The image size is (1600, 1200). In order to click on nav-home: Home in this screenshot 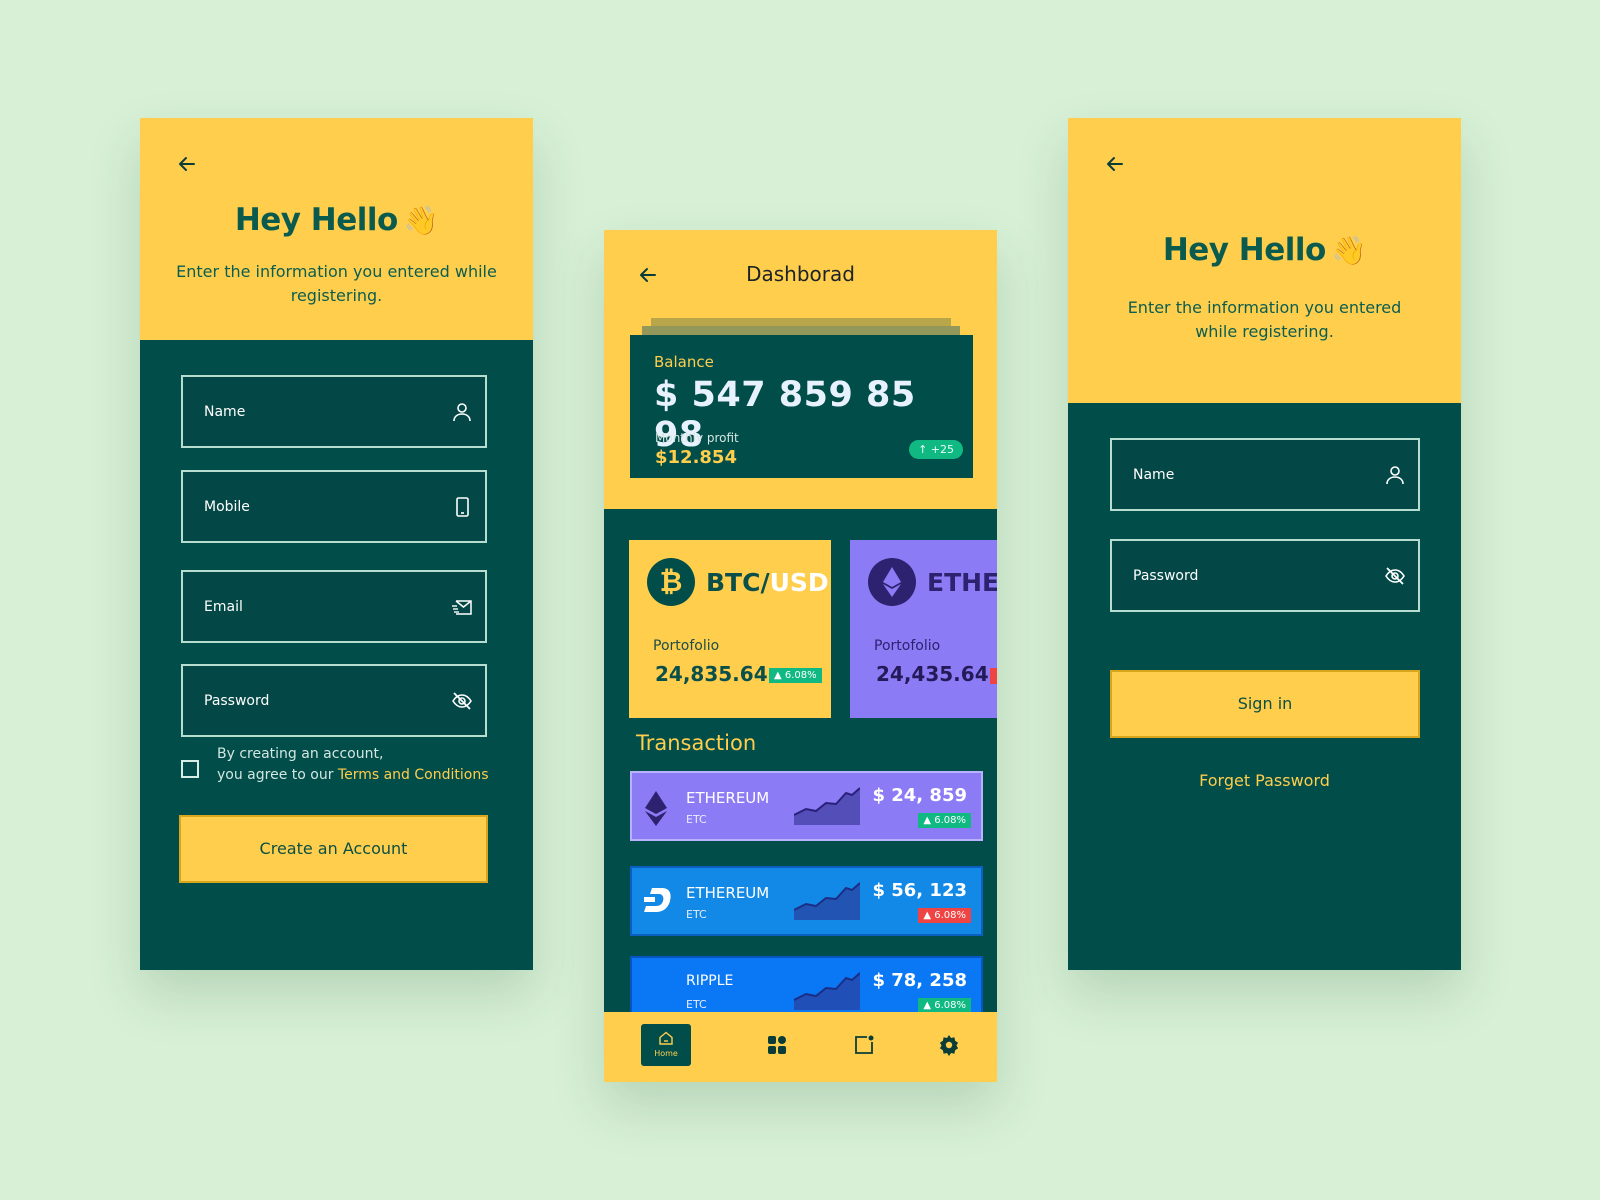, I will do `click(666, 1045)`.